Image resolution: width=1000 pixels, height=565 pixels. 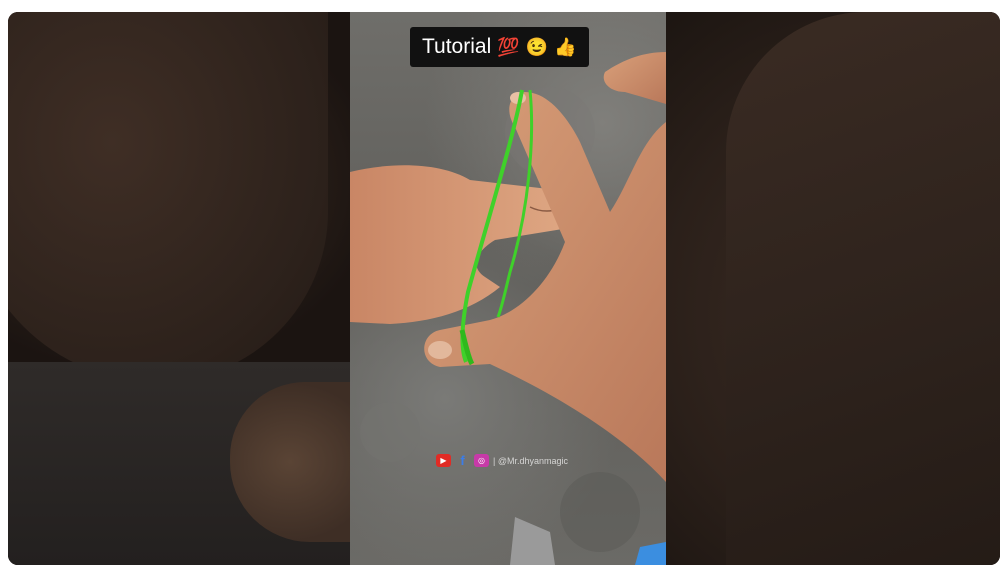 What do you see at coordinates (443, 460) in the screenshot?
I see `youtube-icon: ▶` at bounding box center [443, 460].